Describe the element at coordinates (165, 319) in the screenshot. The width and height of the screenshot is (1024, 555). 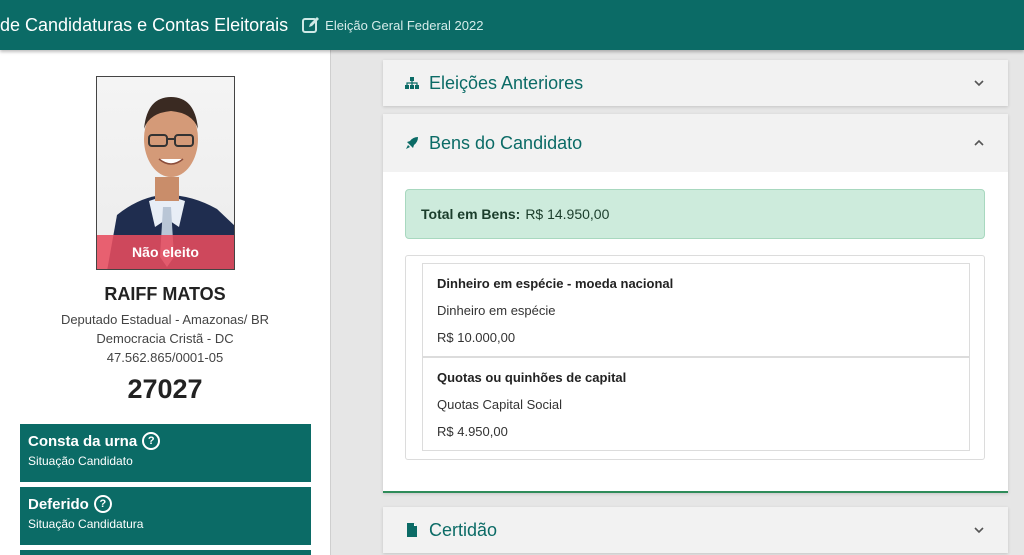
I see `candidate-office: Deputado Estadual - Amazonas/ BR` at that location.